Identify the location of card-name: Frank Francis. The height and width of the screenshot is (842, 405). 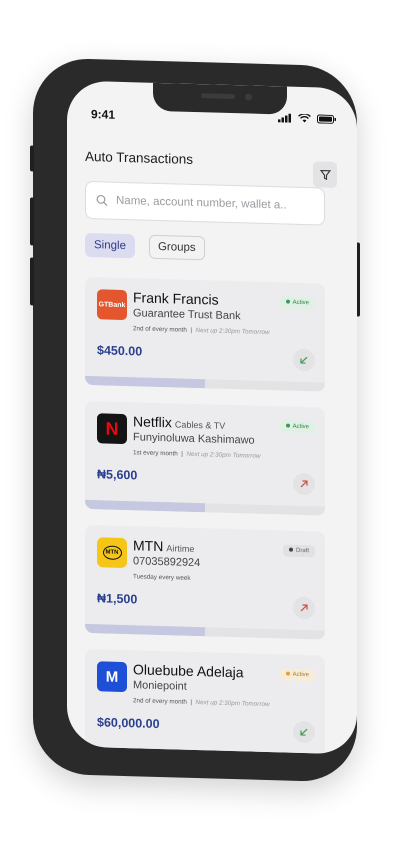
(176, 298).